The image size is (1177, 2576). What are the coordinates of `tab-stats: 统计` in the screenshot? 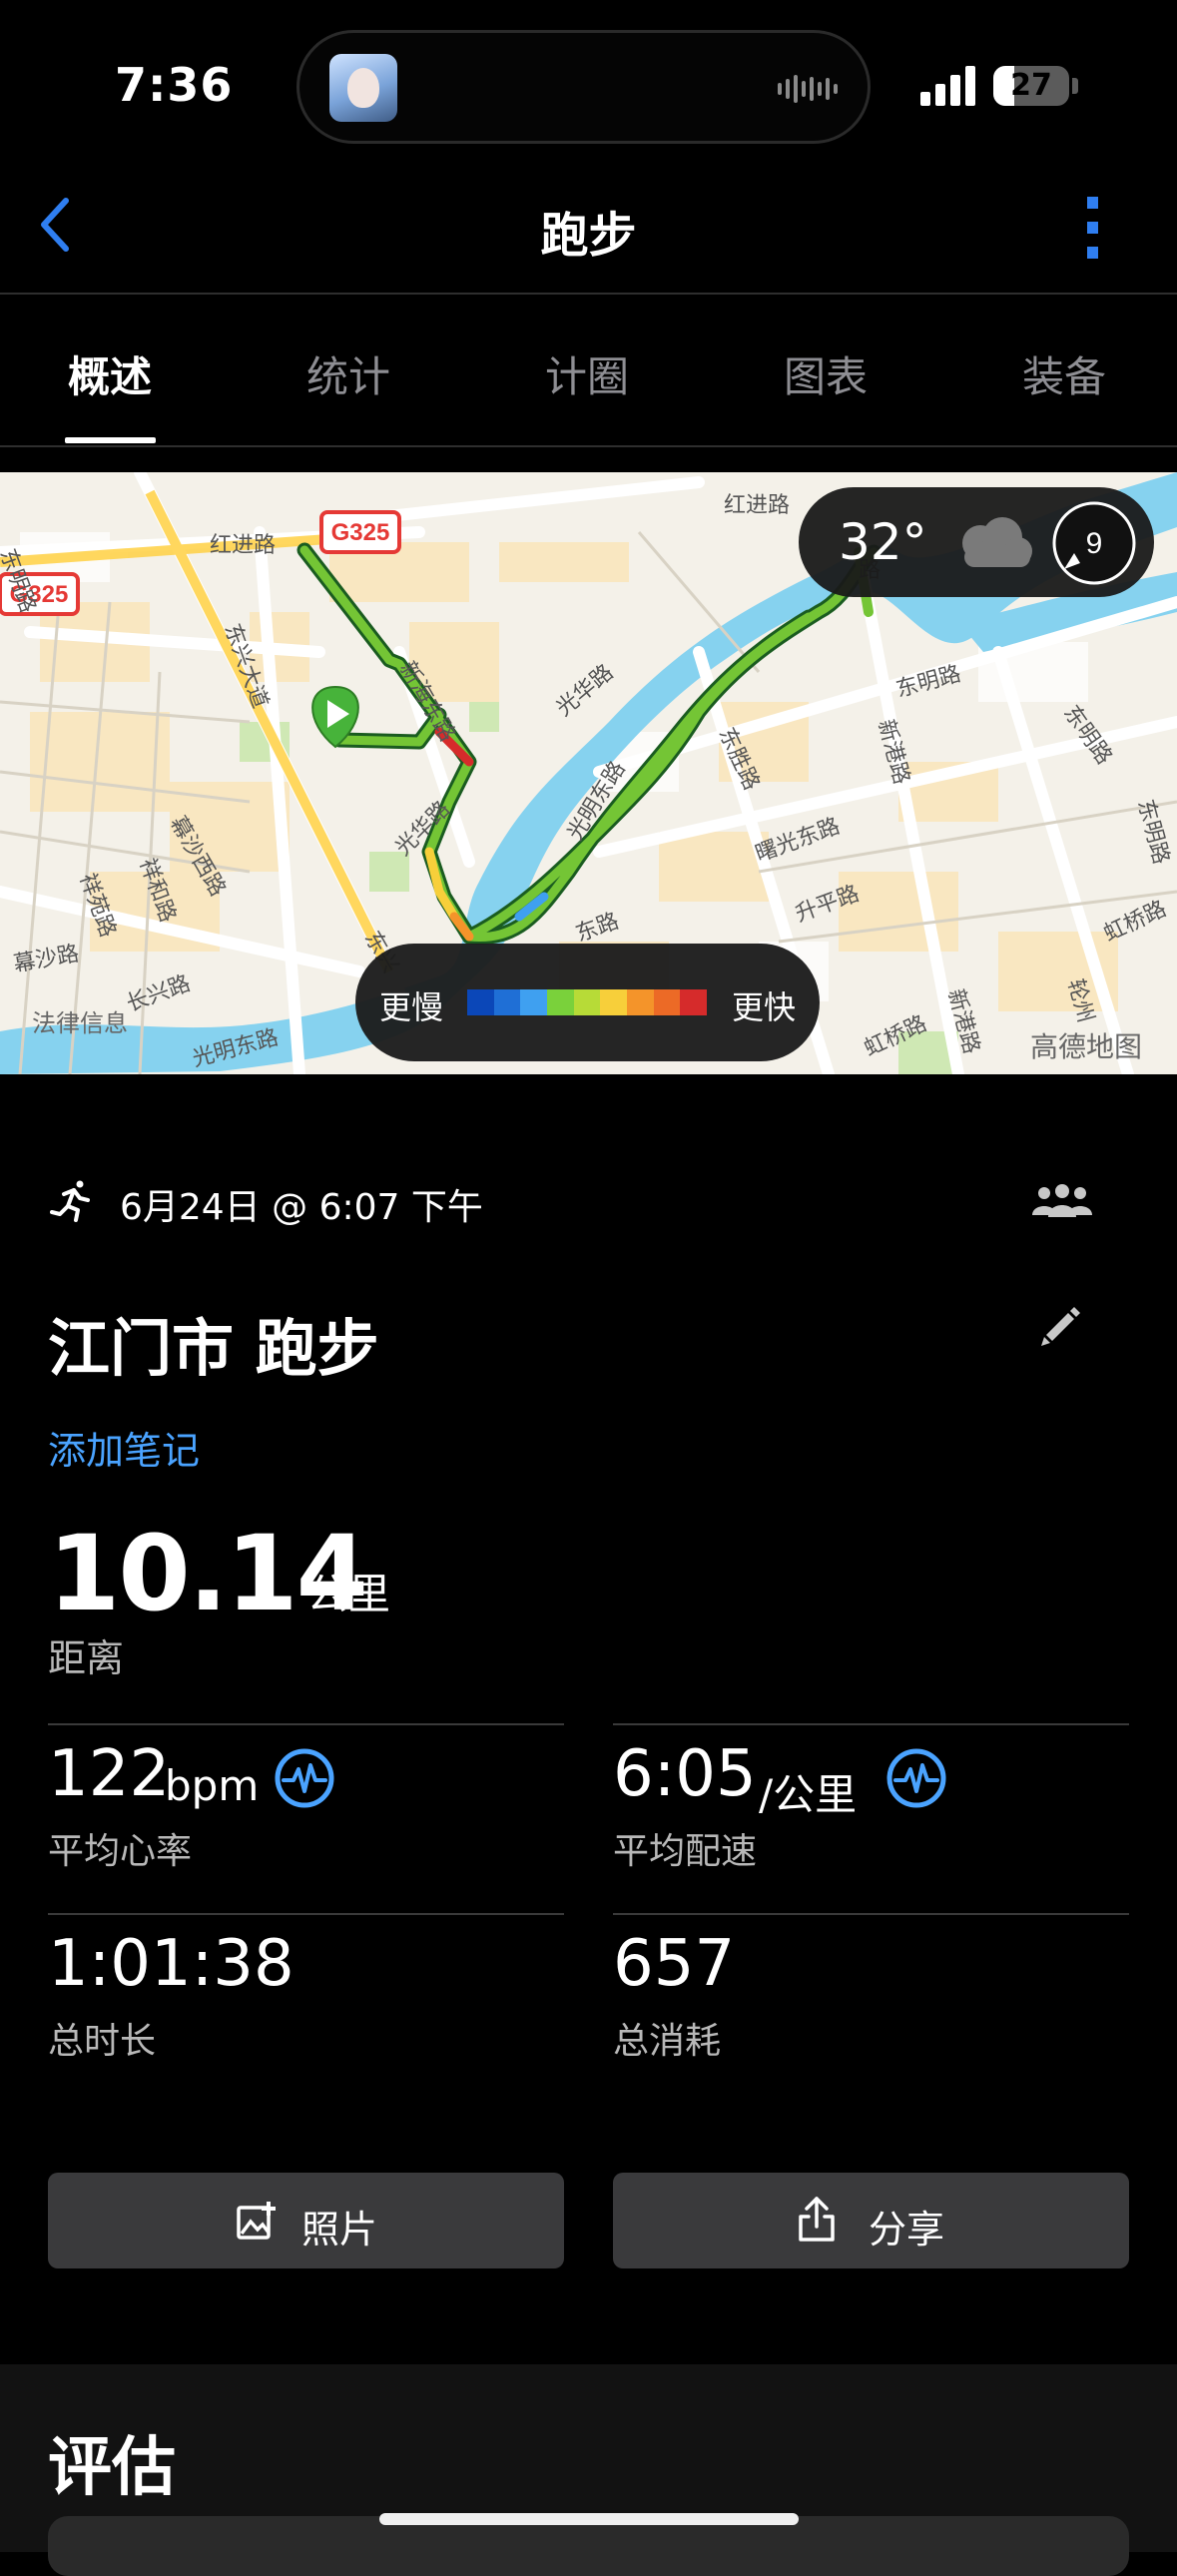 It's located at (349, 373).